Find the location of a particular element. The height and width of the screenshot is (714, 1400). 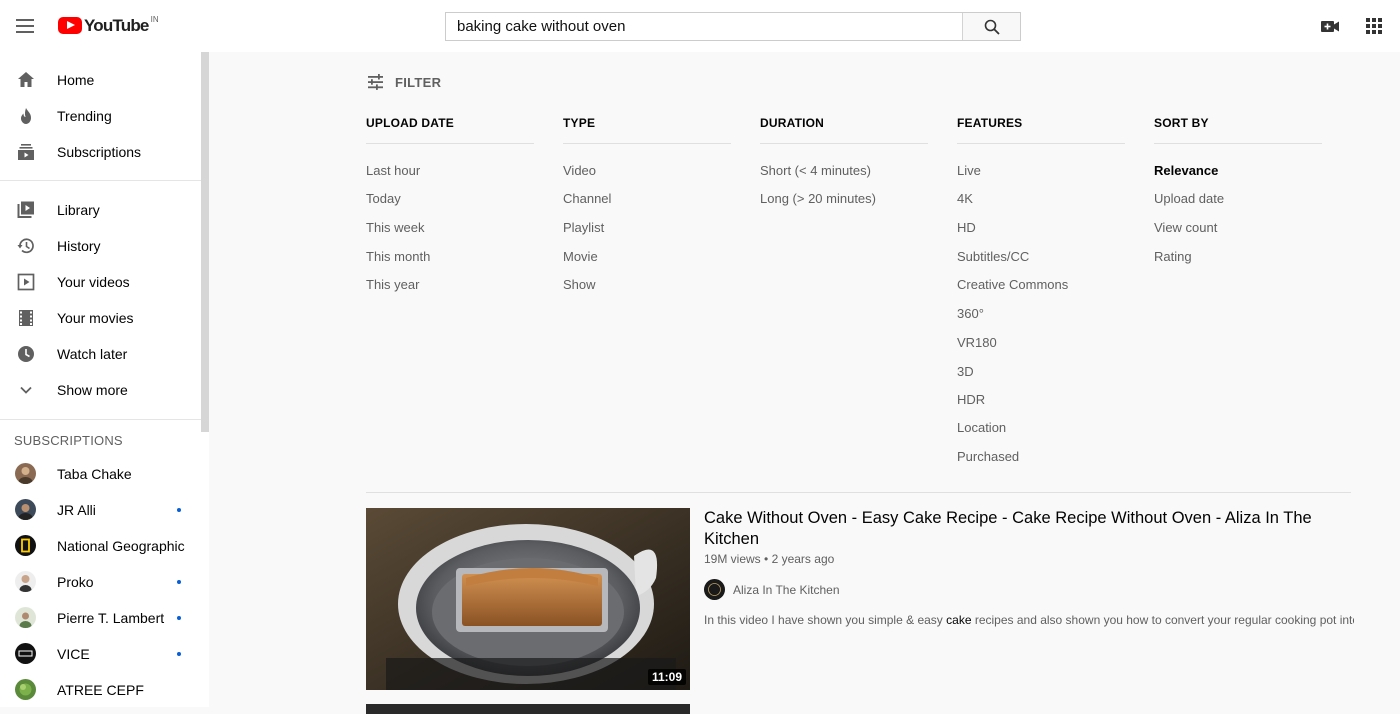

next-video-thumbnail is located at coordinates (528, 709).